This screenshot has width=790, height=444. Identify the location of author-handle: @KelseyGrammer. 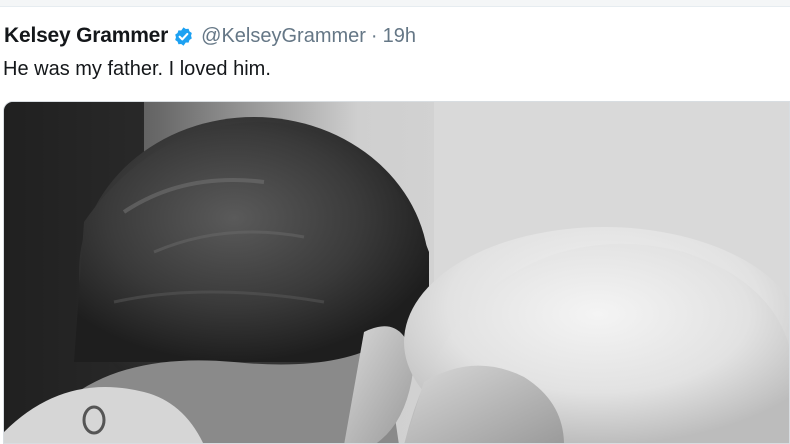
(283, 36).